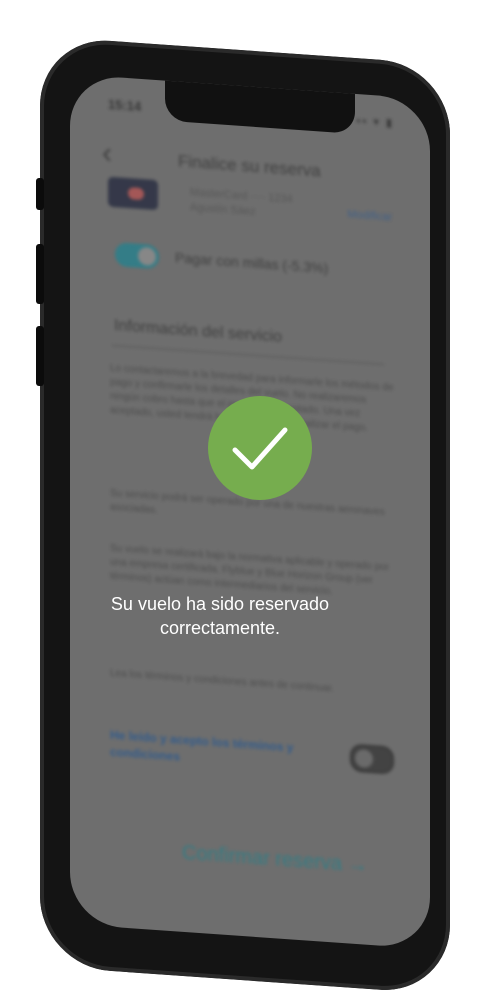 This screenshot has height=1000, width=500. I want to click on status-icons: ▪▪ ▾ ▮, so click(375, 122).